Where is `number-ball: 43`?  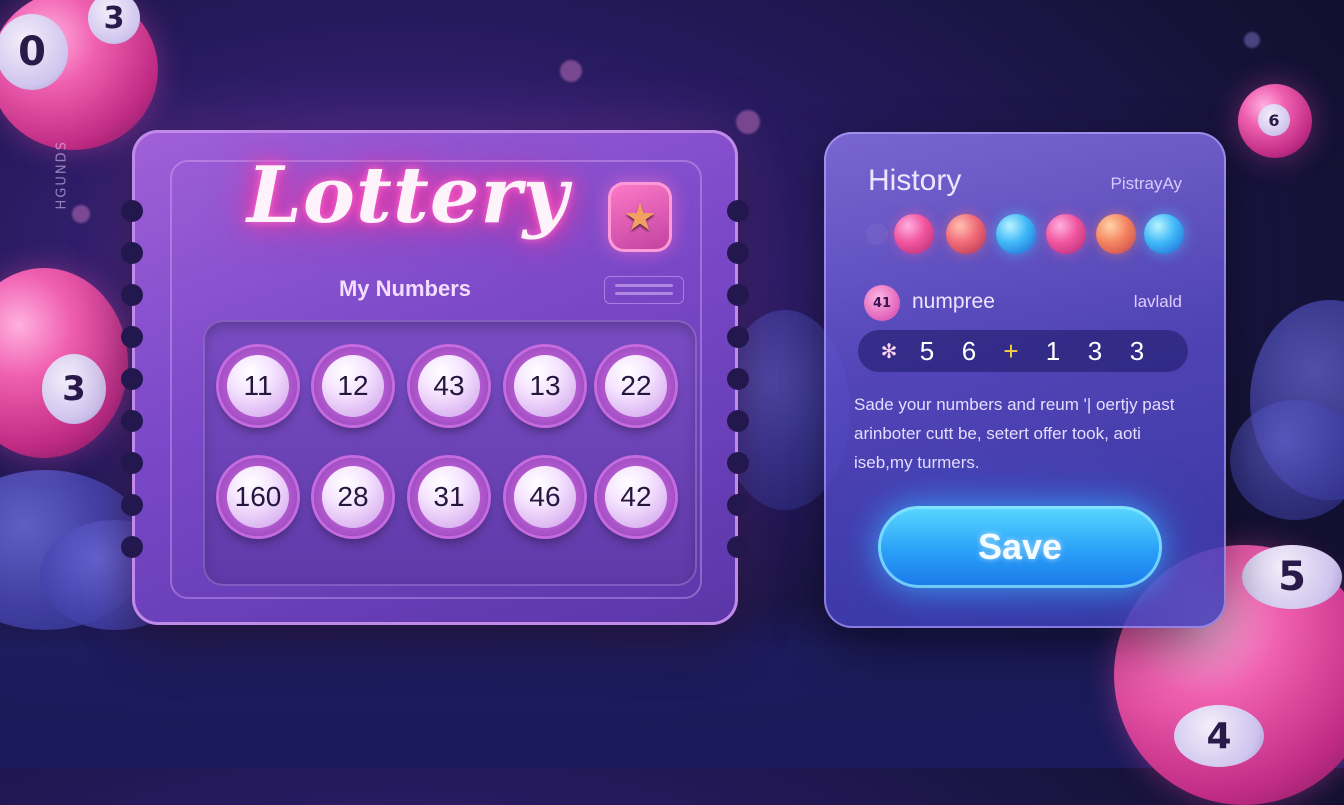
number-ball: 43 is located at coordinates (449, 386).